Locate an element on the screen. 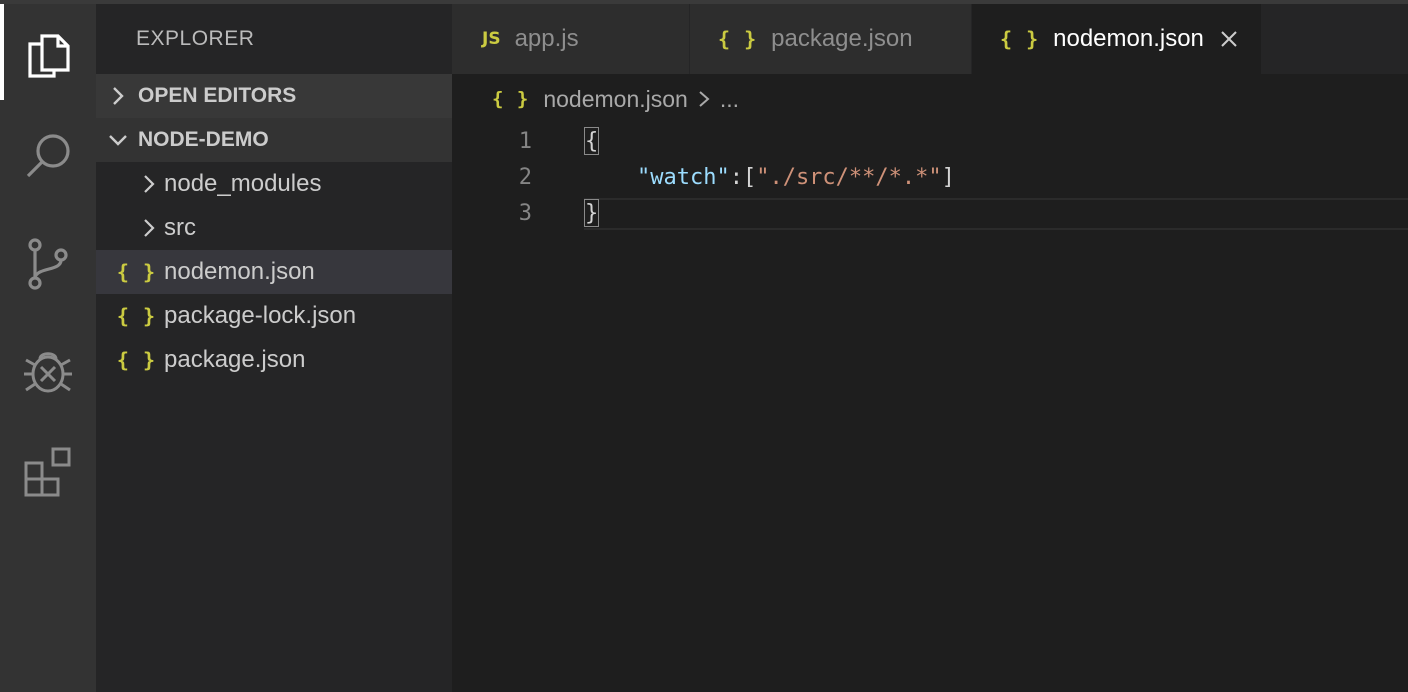 The width and height of the screenshot is (1408, 692). tree-item-nodemon-json: { } nodemon.json is located at coordinates (274, 272).